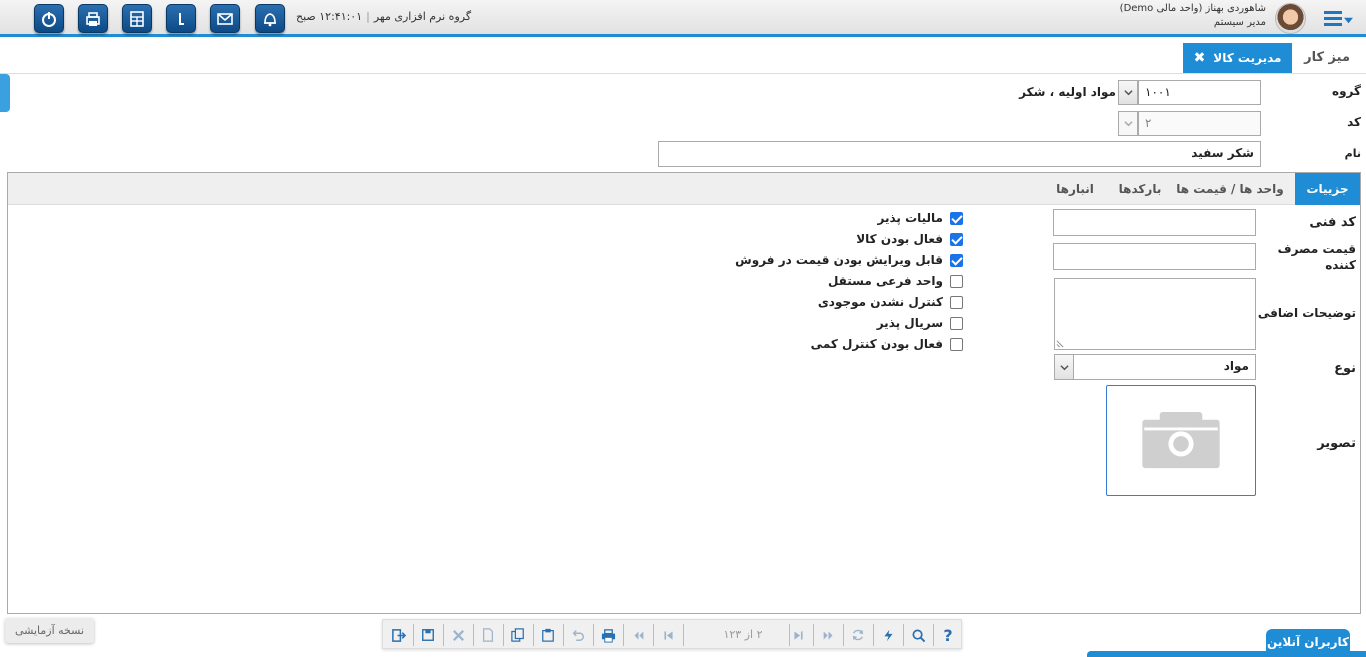 This screenshot has height=657, width=1366. I want to click on refresh-icon, so click(858, 635).